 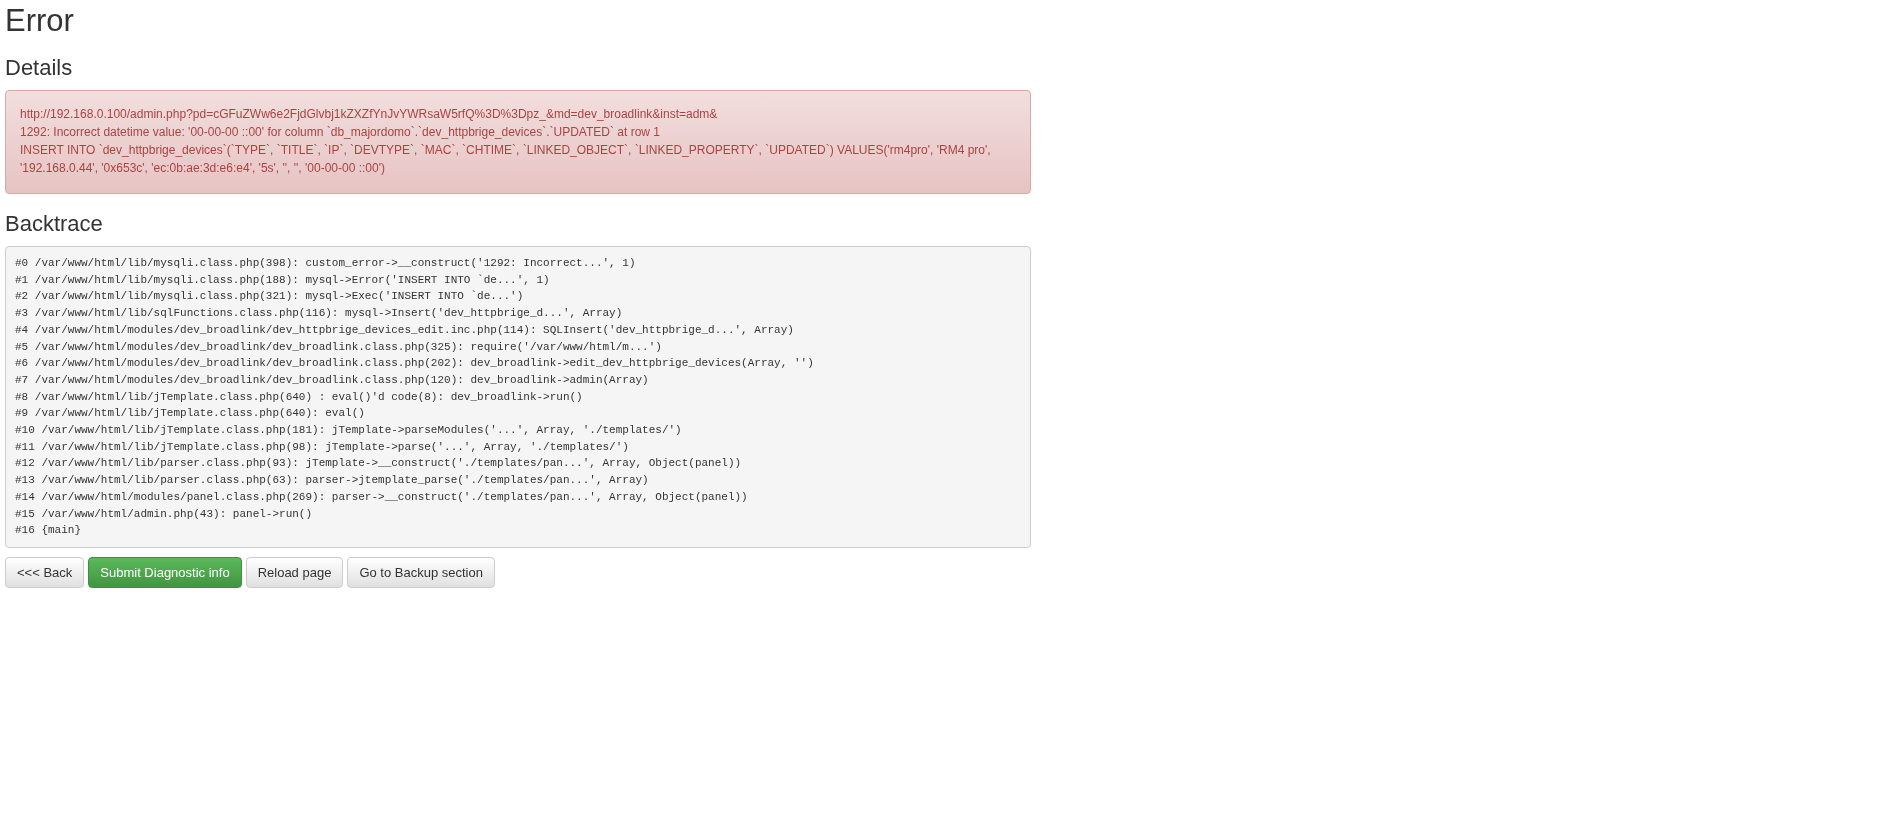 I want to click on backtrace-line: #2 /var/www/html/lib/mysqli.class.php(321): mysql->Exec('INSERT INTO `de...'), so click(x=270, y=297).